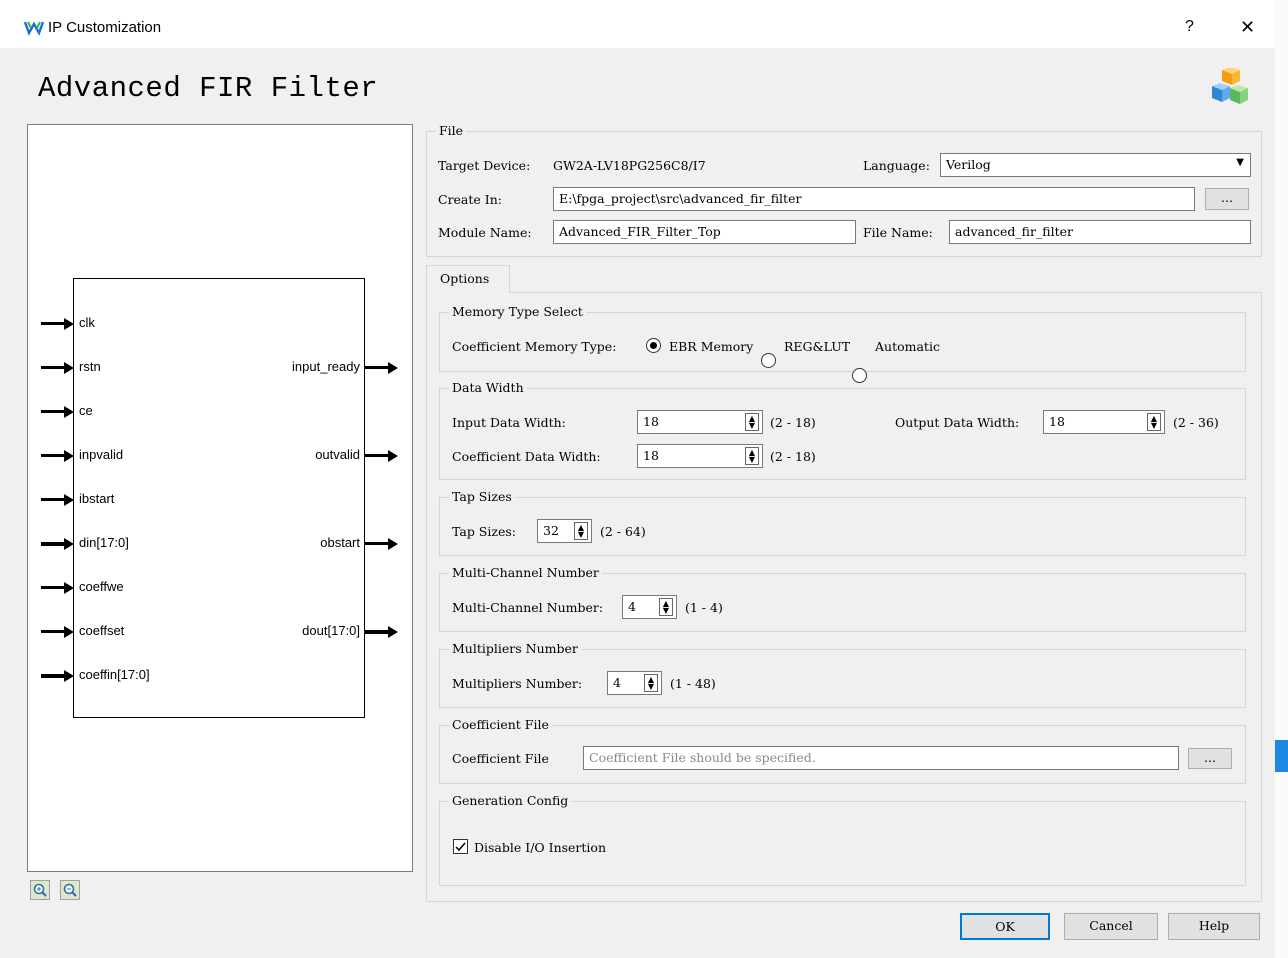 The width and height of the screenshot is (1288, 958). What do you see at coordinates (470, 199) in the screenshot?
I see `create-in-label: Create In:` at bounding box center [470, 199].